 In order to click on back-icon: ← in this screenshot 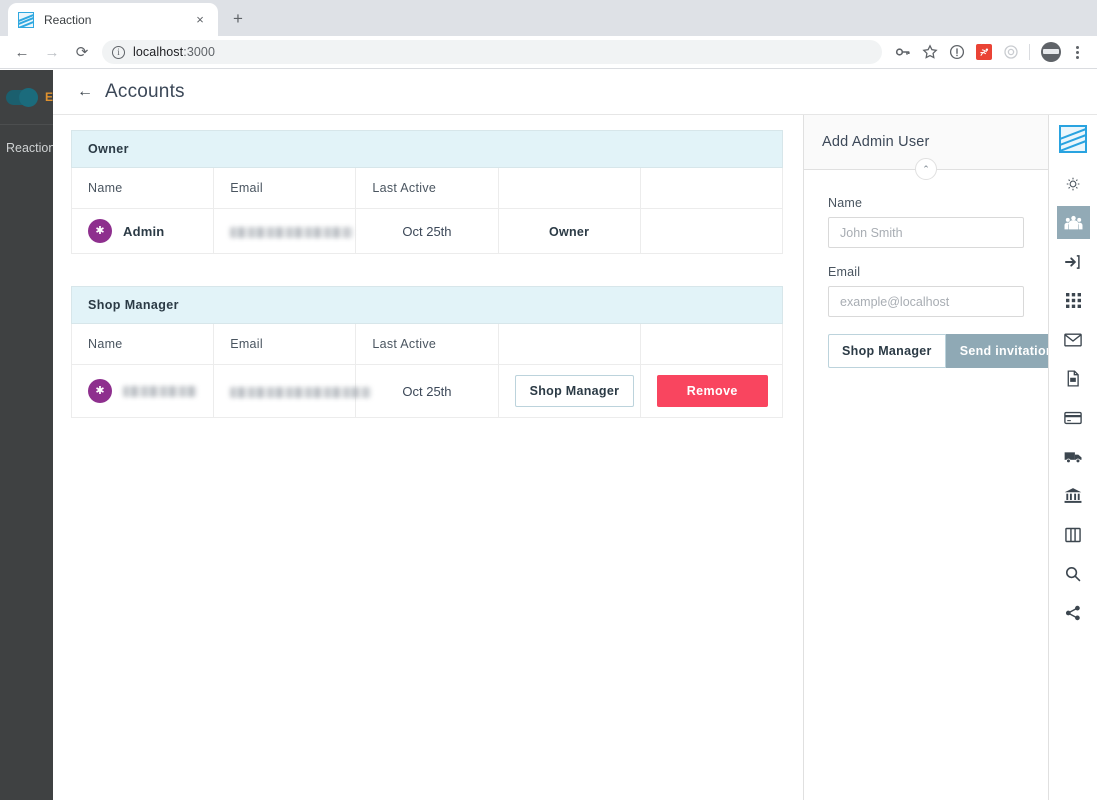, I will do `click(22, 52)`.